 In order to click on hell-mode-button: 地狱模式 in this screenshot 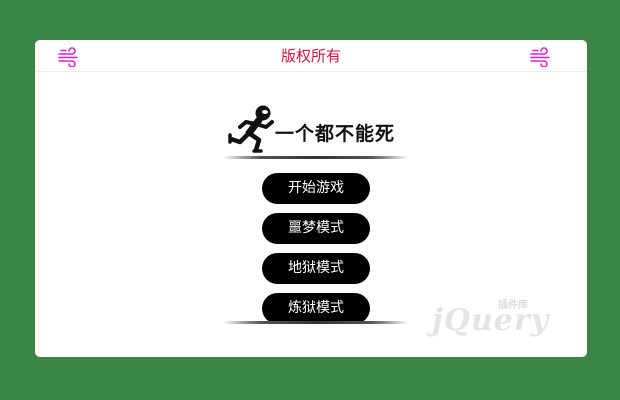, I will do `click(316, 268)`.